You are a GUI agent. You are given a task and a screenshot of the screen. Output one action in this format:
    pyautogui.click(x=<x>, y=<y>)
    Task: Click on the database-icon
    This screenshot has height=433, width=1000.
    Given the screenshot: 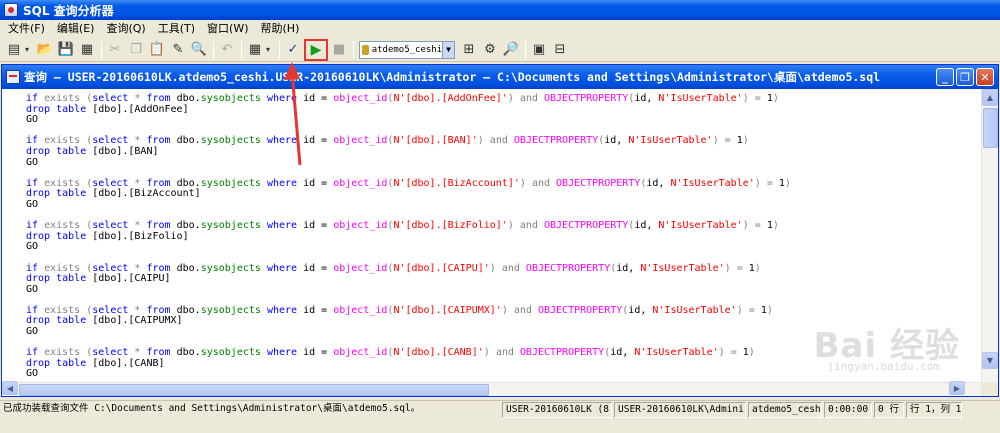 What is the action you would take?
    pyautogui.click(x=365, y=49)
    